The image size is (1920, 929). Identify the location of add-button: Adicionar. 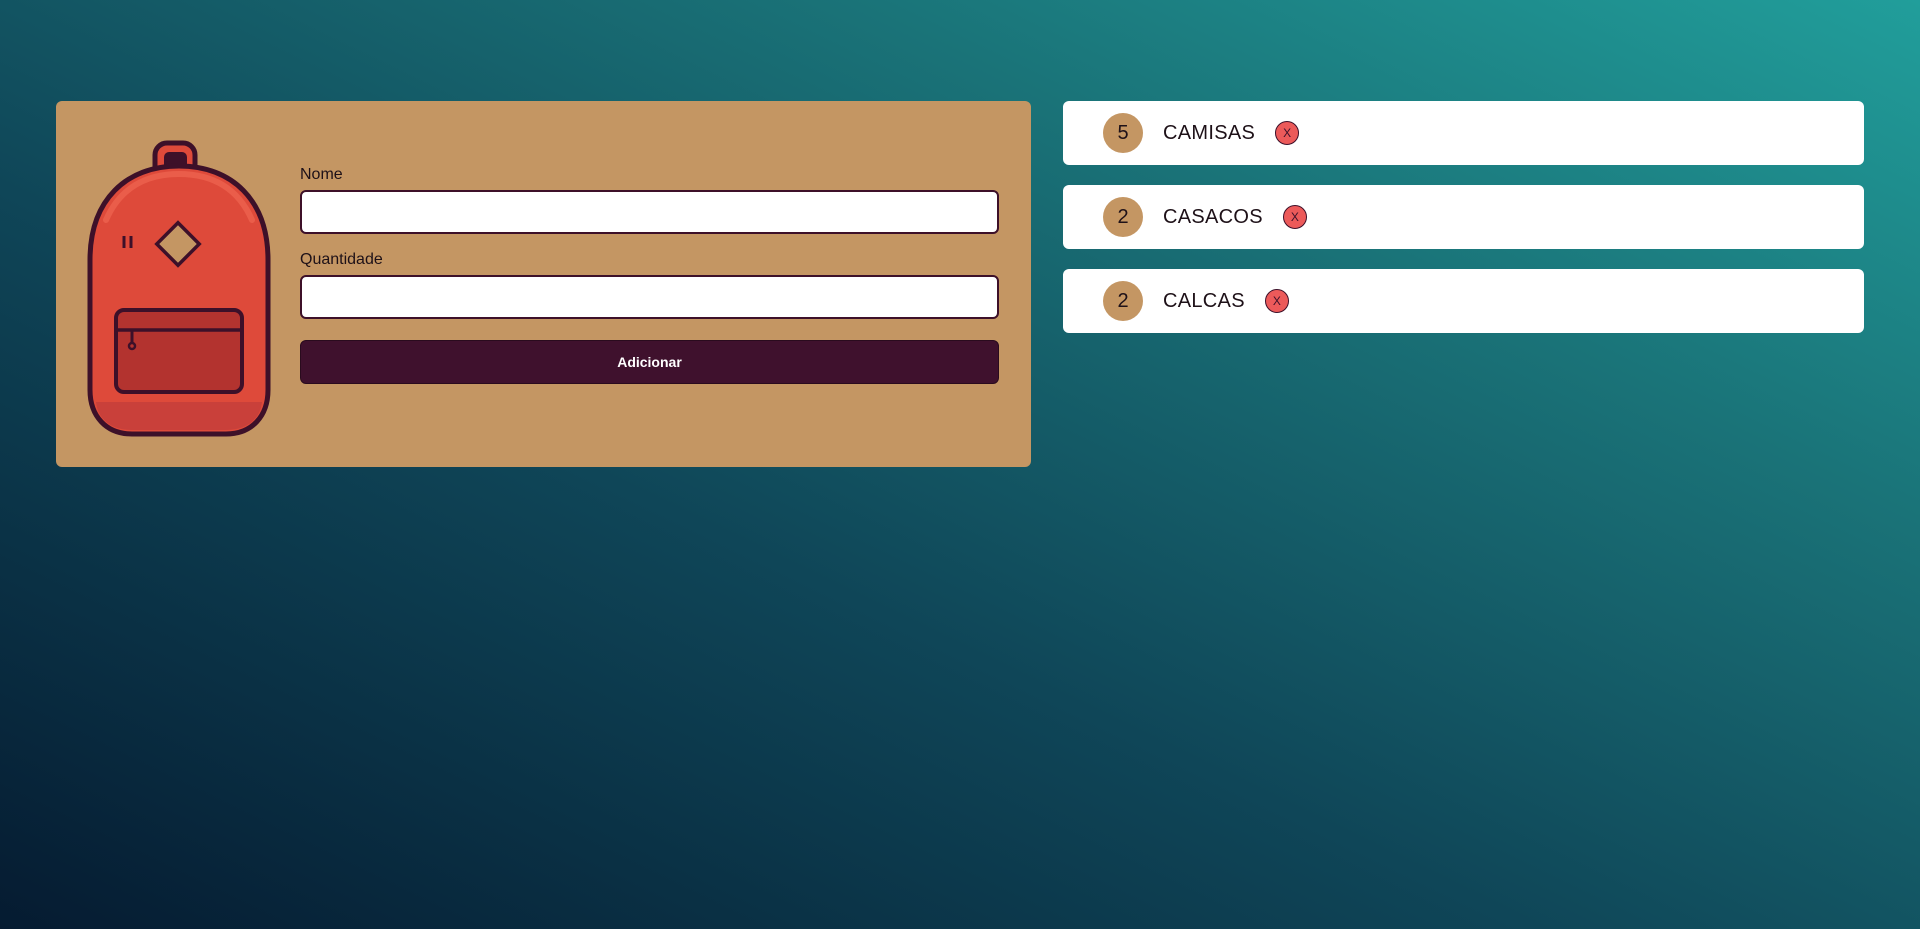
(649, 362).